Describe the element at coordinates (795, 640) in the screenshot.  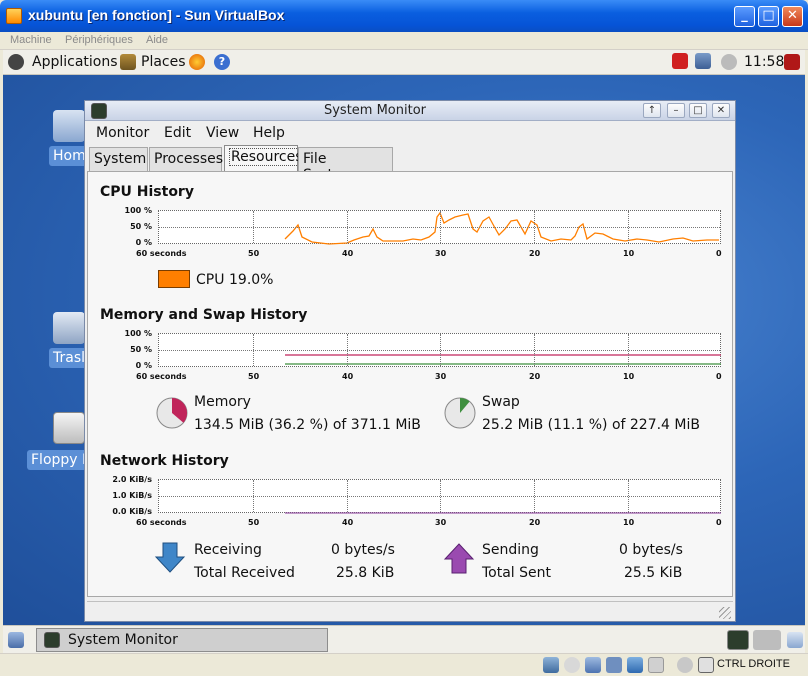
I see `trash-applet-icon` at that location.